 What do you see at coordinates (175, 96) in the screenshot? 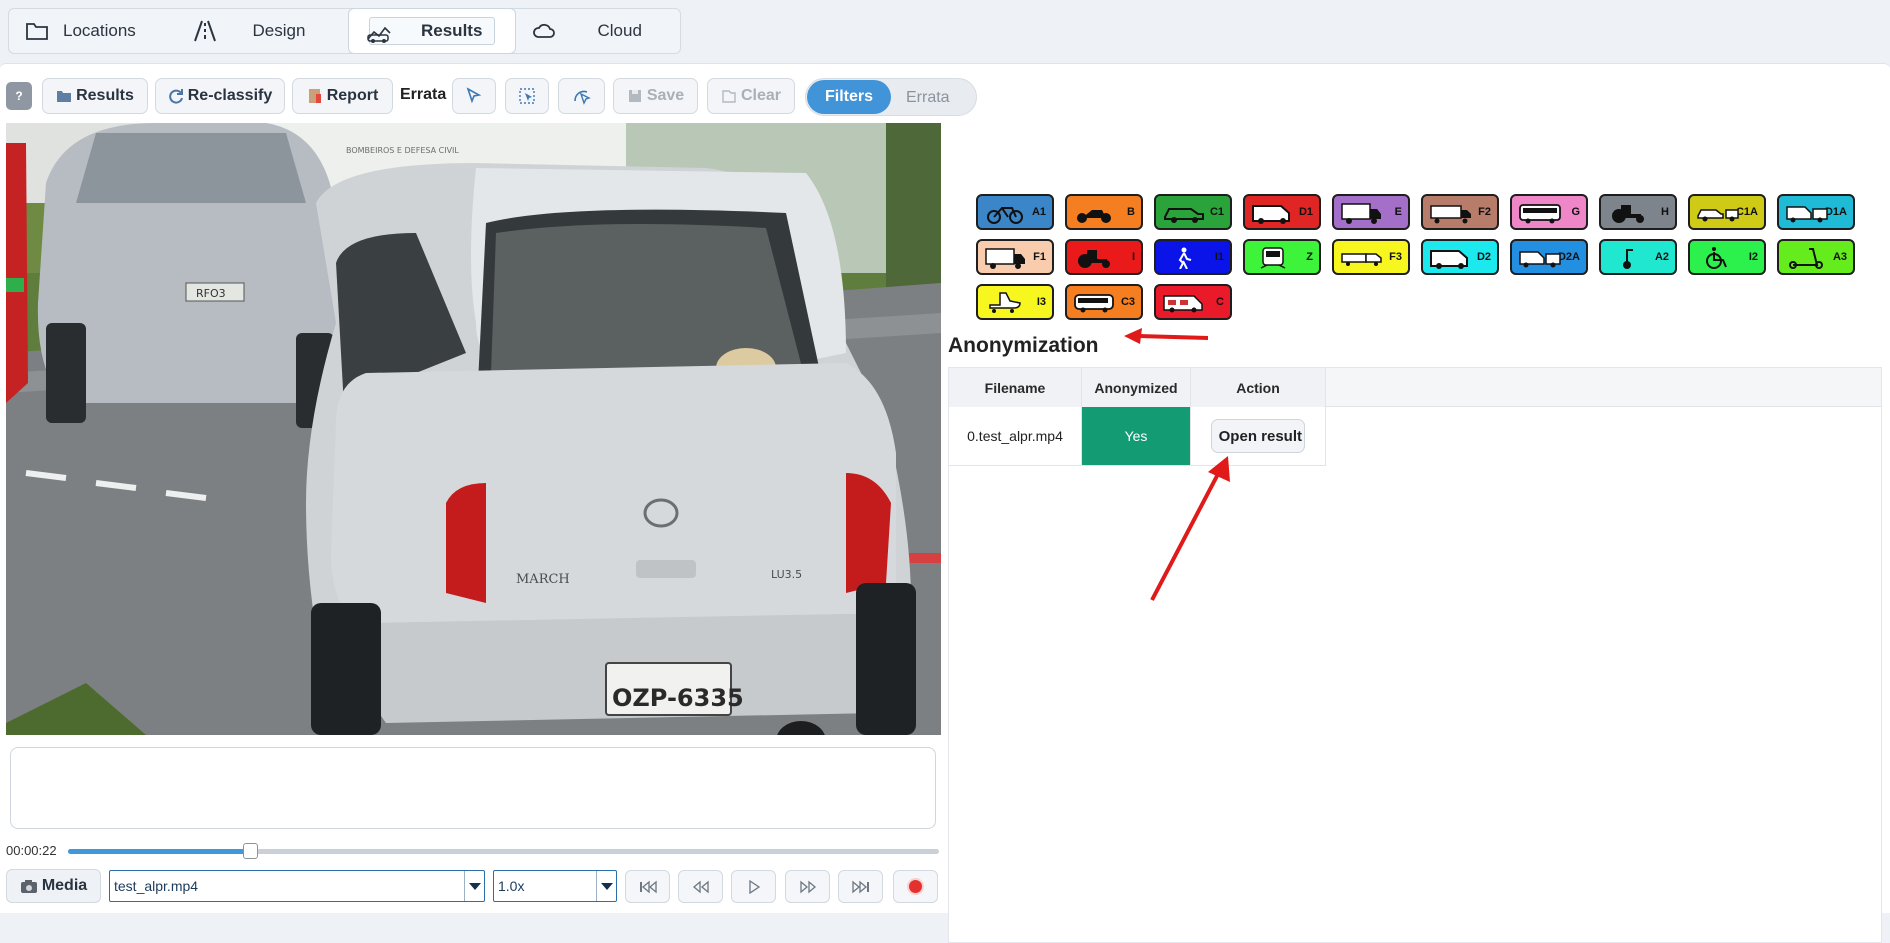
I see `refresh-icon` at bounding box center [175, 96].